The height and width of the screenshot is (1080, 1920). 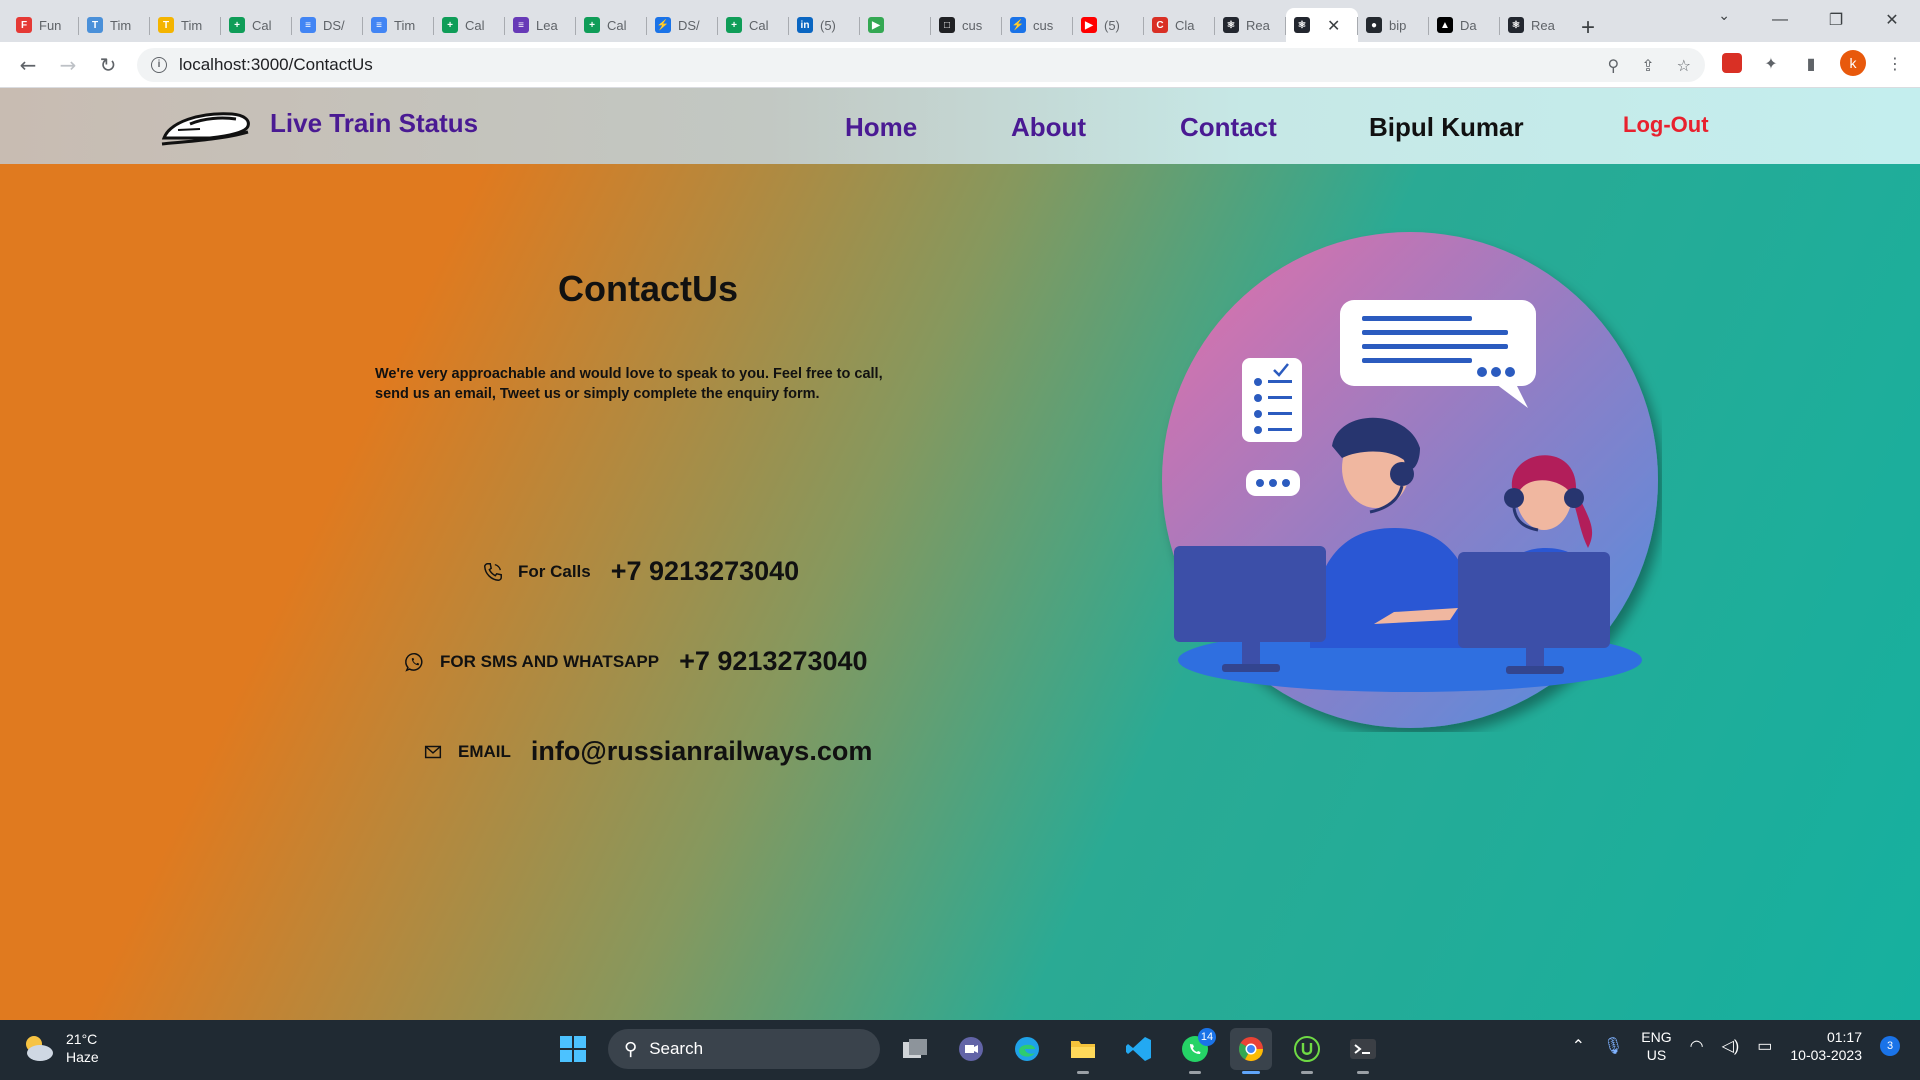 What do you see at coordinates (701, 751) in the screenshot?
I see `email-address: info@russianrailways.com` at bounding box center [701, 751].